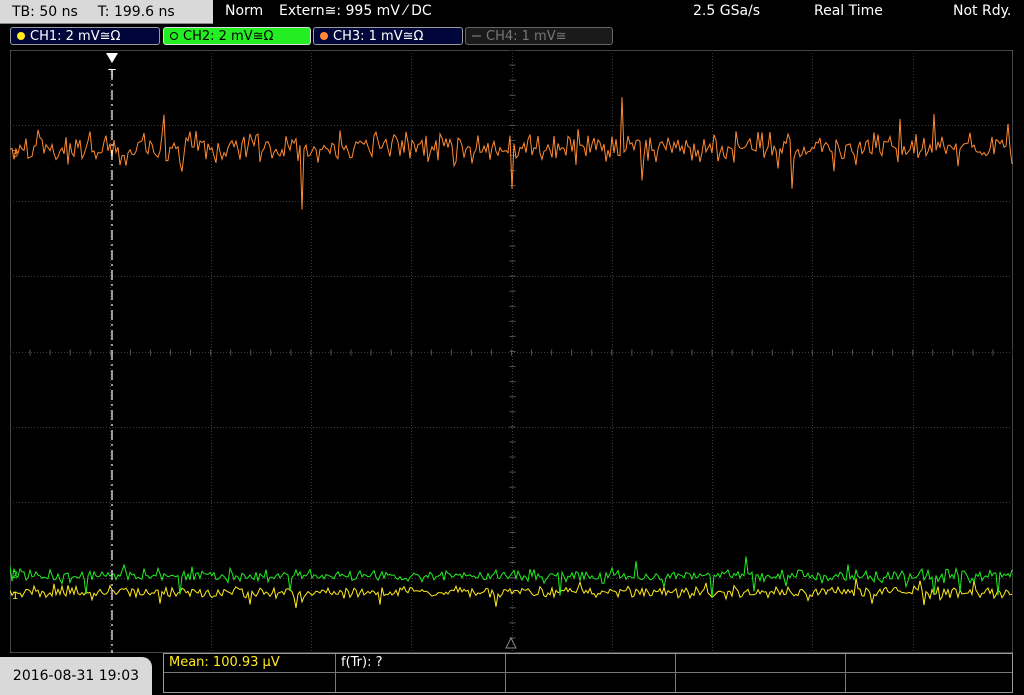  Describe the element at coordinates (136, 11) in the screenshot. I see `trigger-time-value: T: 199.6 ns` at that location.